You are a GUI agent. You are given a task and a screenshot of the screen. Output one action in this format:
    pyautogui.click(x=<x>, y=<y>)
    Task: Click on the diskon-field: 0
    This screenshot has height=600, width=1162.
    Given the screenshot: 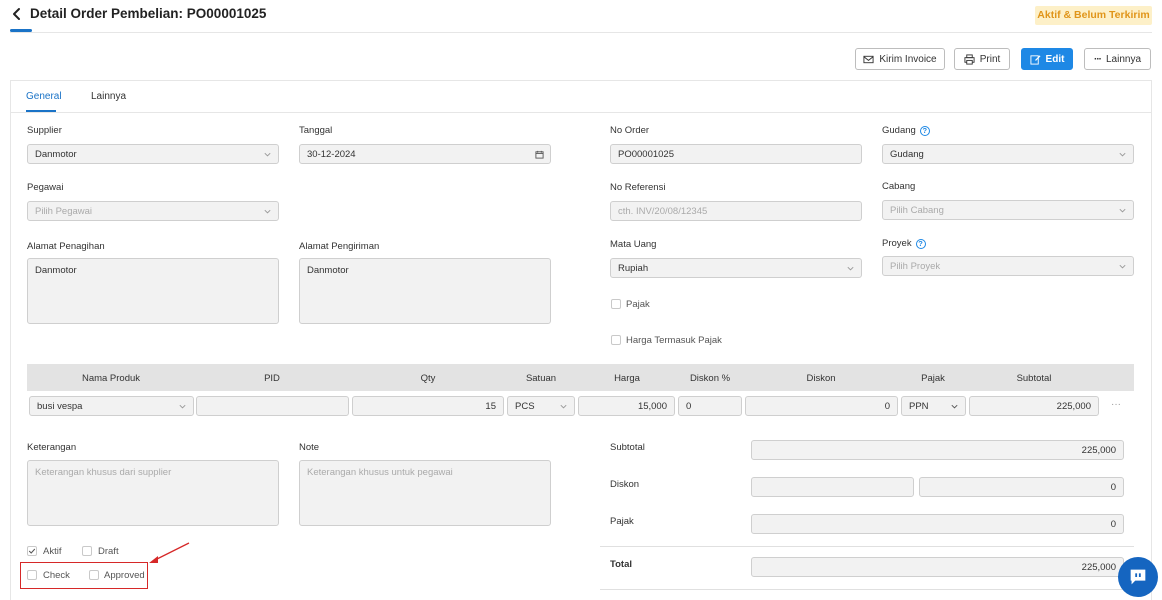 What is the action you would take?
    pyautogui.click(x=1021, y=487)
    